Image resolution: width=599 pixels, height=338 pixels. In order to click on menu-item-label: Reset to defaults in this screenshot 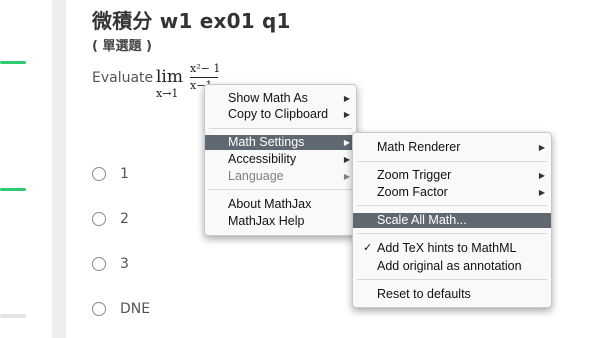, I will do `click(424, 294)`.